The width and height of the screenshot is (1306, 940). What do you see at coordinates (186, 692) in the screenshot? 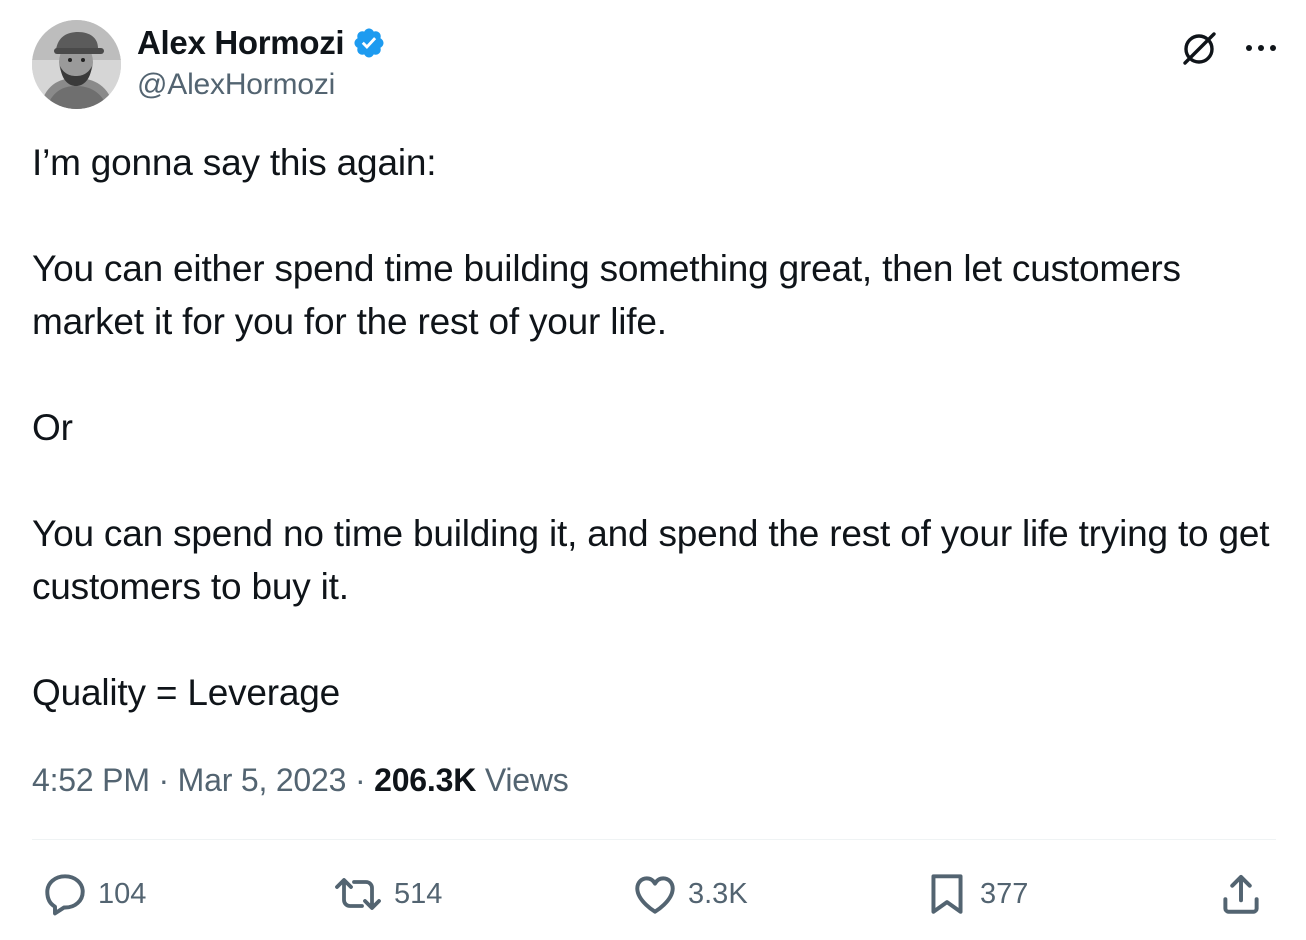
I see `tweet-paragraph: Quality = Leverage` at bounding box center [186, 692].